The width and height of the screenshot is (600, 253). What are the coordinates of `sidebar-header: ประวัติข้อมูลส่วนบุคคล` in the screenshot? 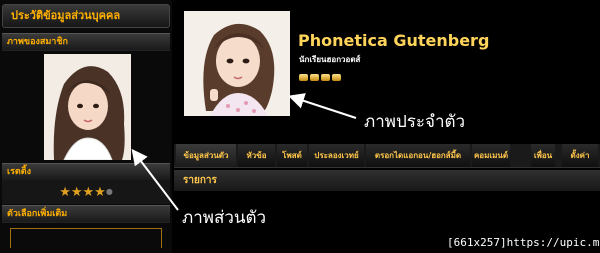 It's located at (86, 16).